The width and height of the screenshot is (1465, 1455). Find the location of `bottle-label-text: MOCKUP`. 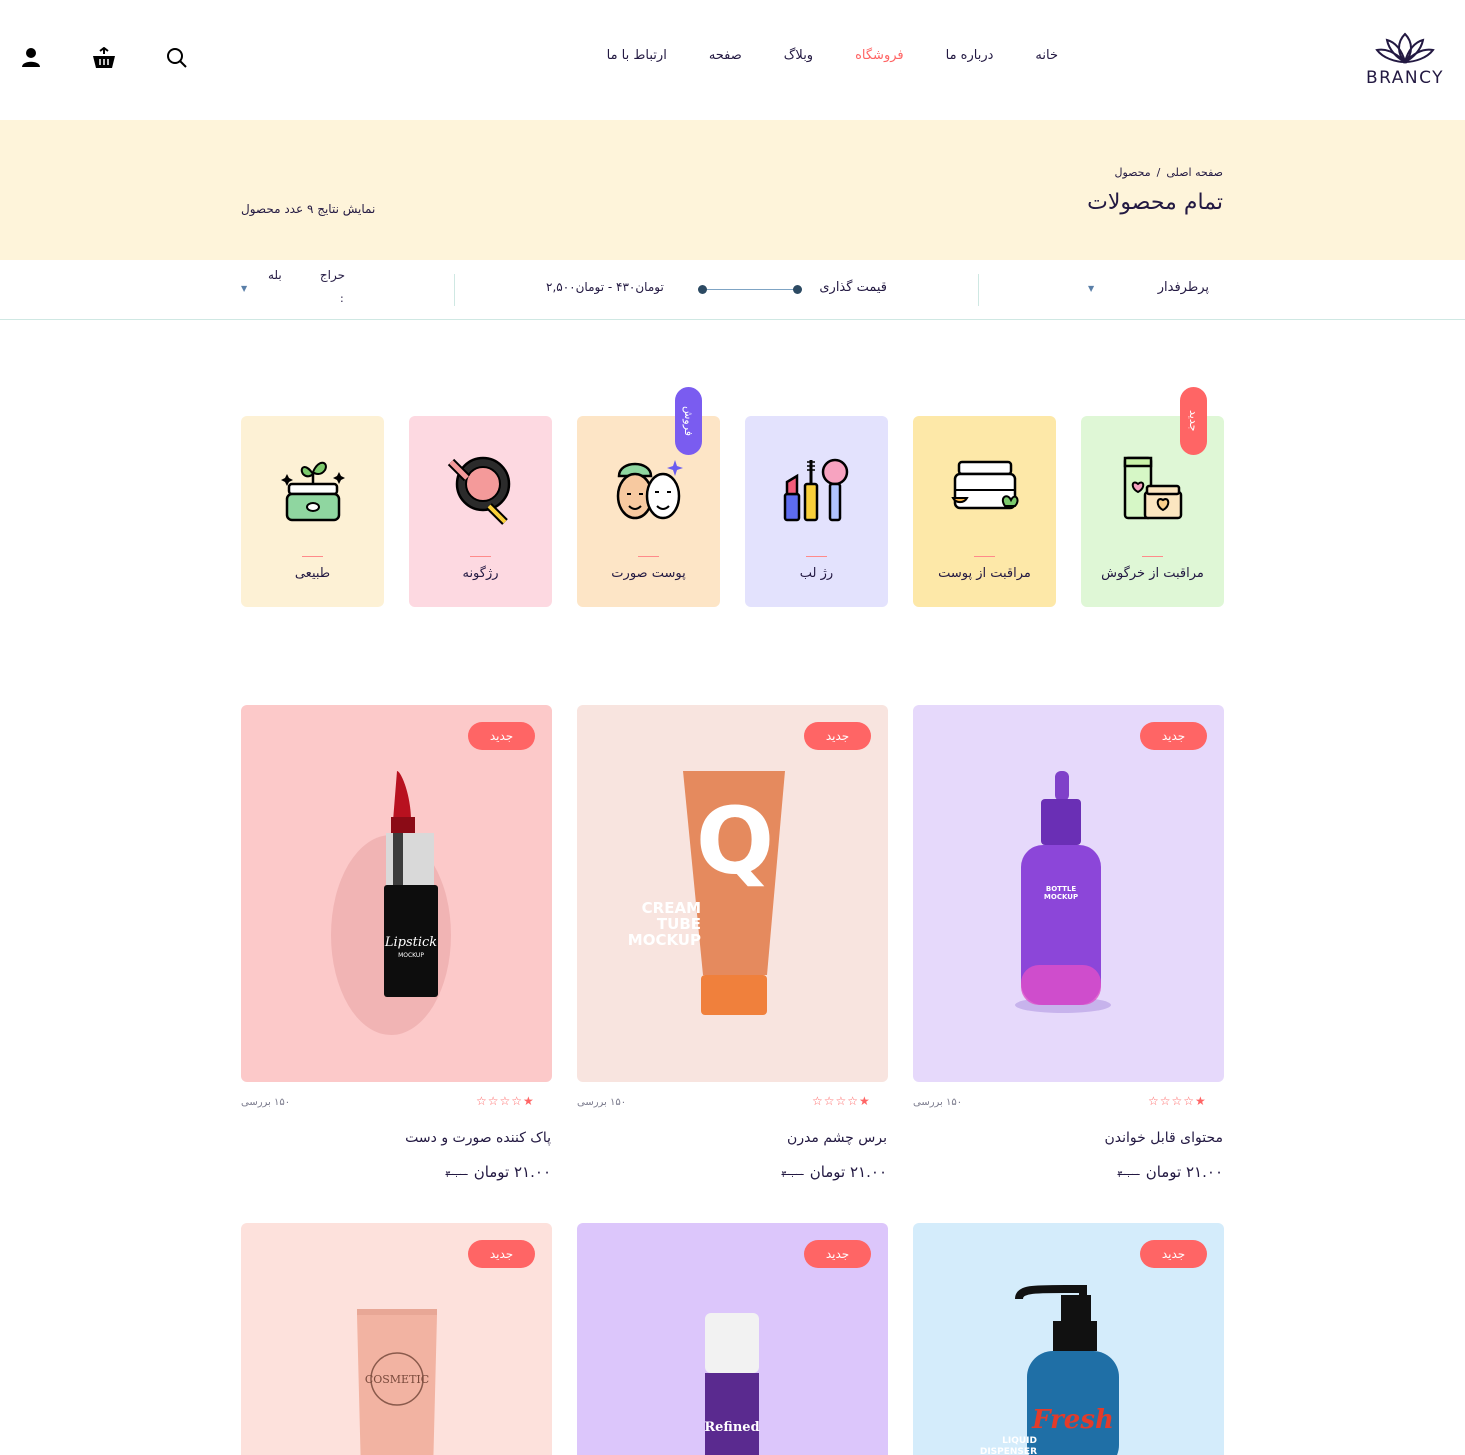

bottle-label-text: MOCKUP is located at coordinates (1061, 897).